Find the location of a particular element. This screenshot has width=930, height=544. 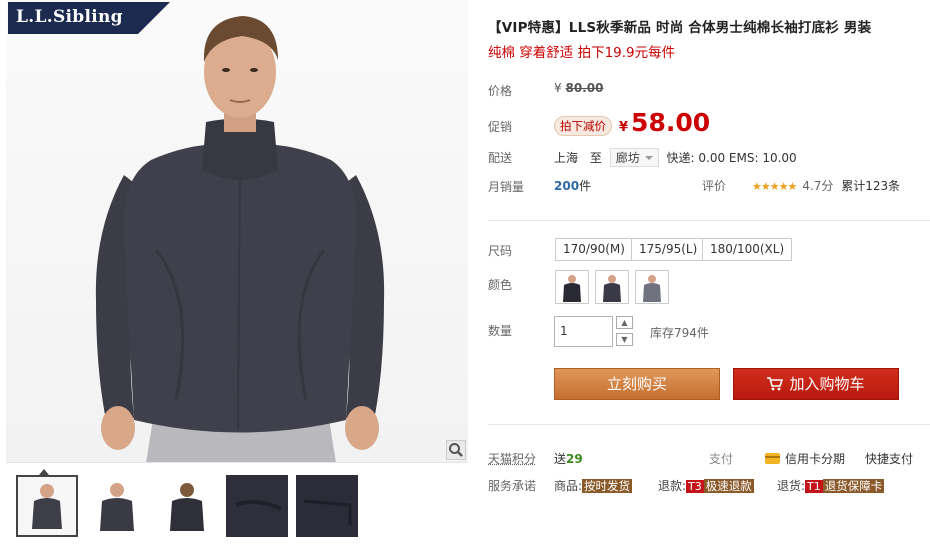

rating-label: 评价 is located at coordinates (714, 186).